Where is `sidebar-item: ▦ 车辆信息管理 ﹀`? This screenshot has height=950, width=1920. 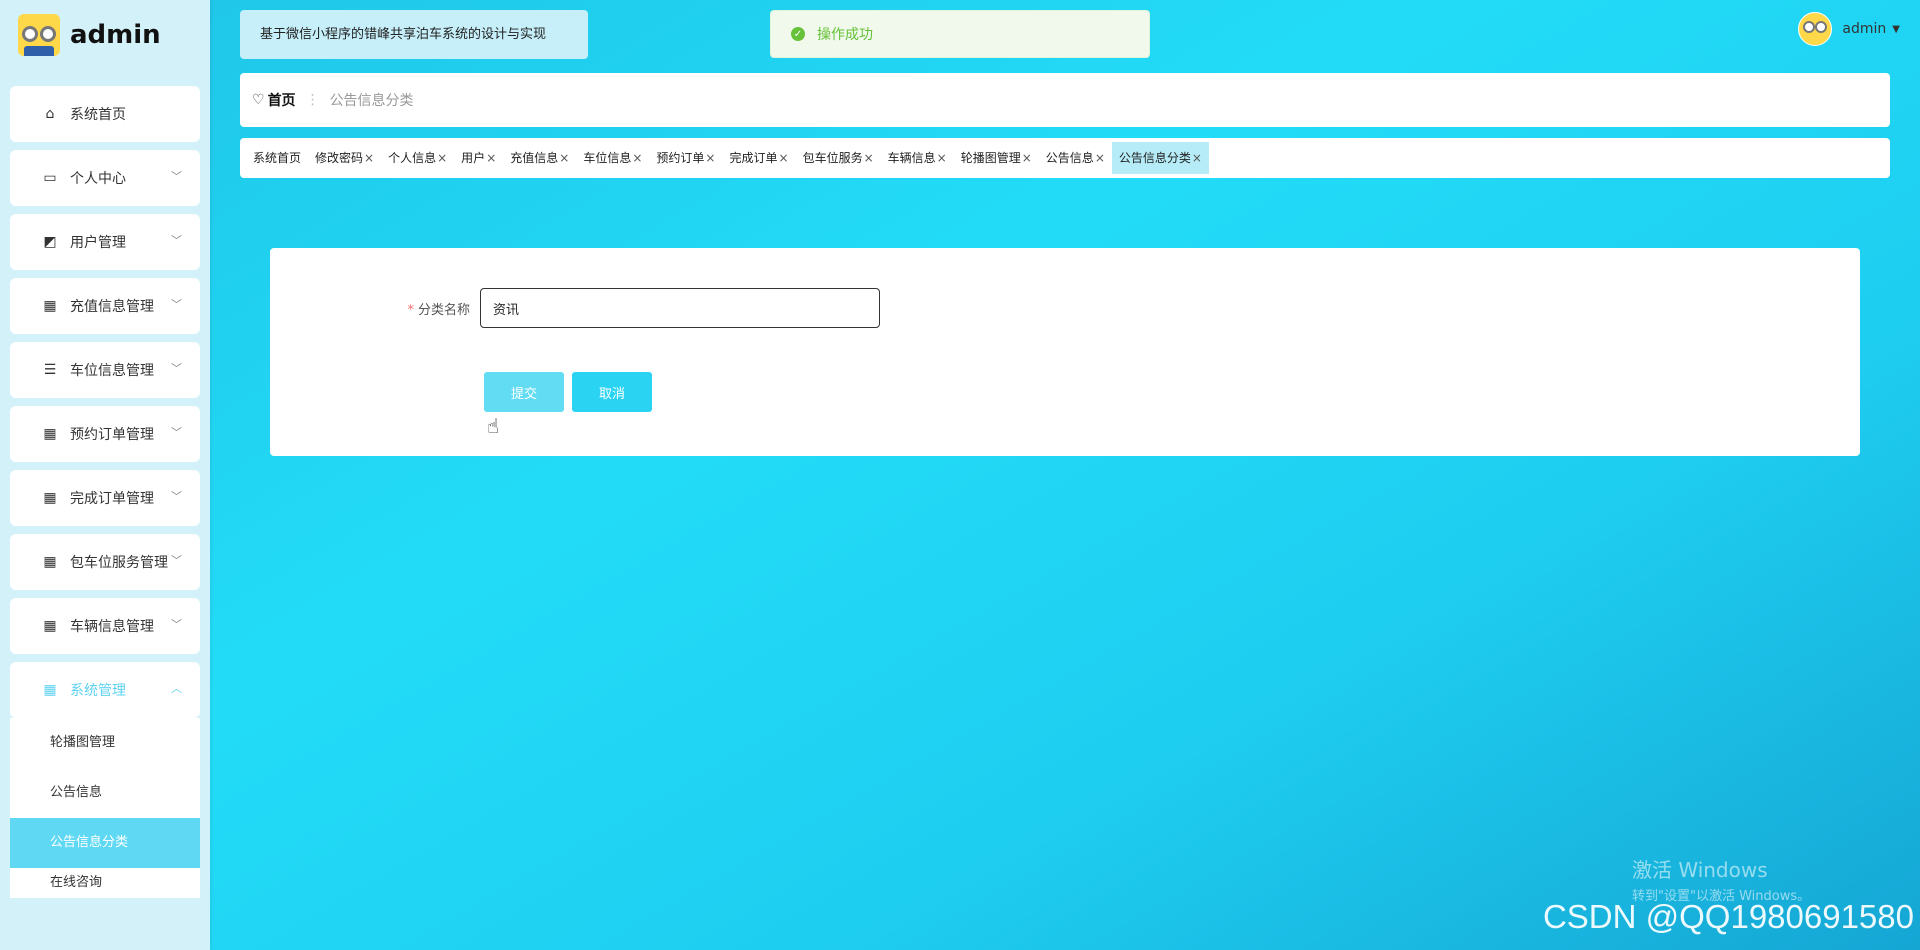 sidebar-item: ▦ 车辆信息管理 ﹀ is located at coordinates (105, 626).